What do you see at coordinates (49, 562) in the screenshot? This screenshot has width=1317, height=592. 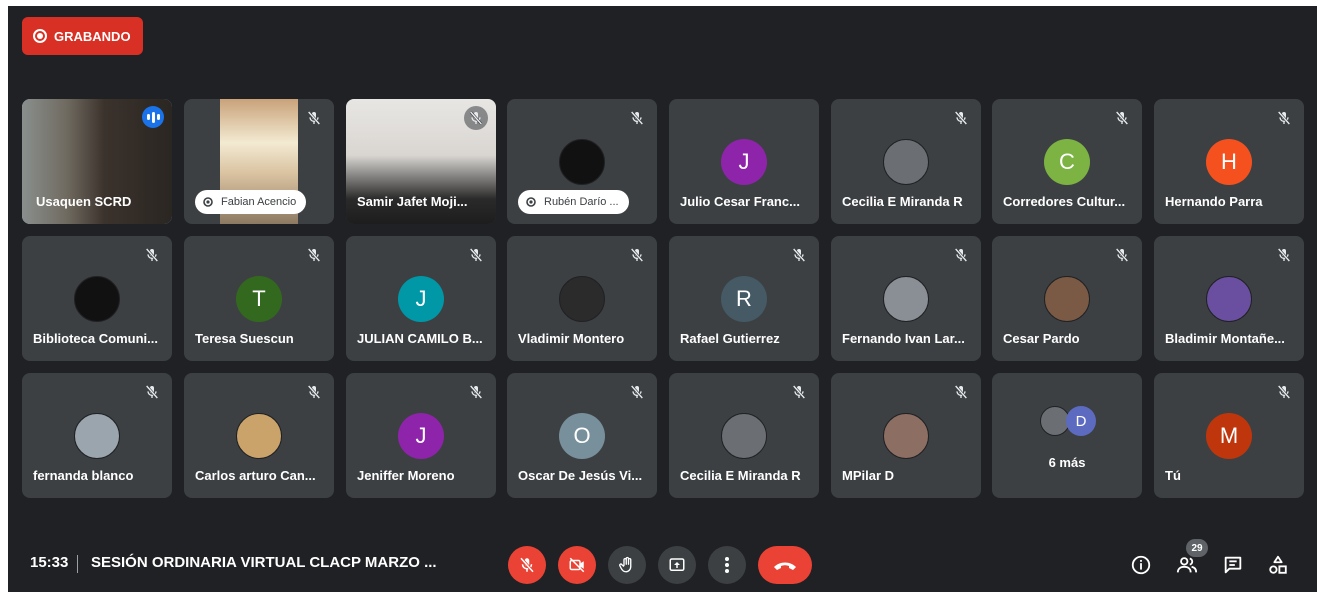 I see `meeting-time: 15:33` at bounding box center [49, 562].